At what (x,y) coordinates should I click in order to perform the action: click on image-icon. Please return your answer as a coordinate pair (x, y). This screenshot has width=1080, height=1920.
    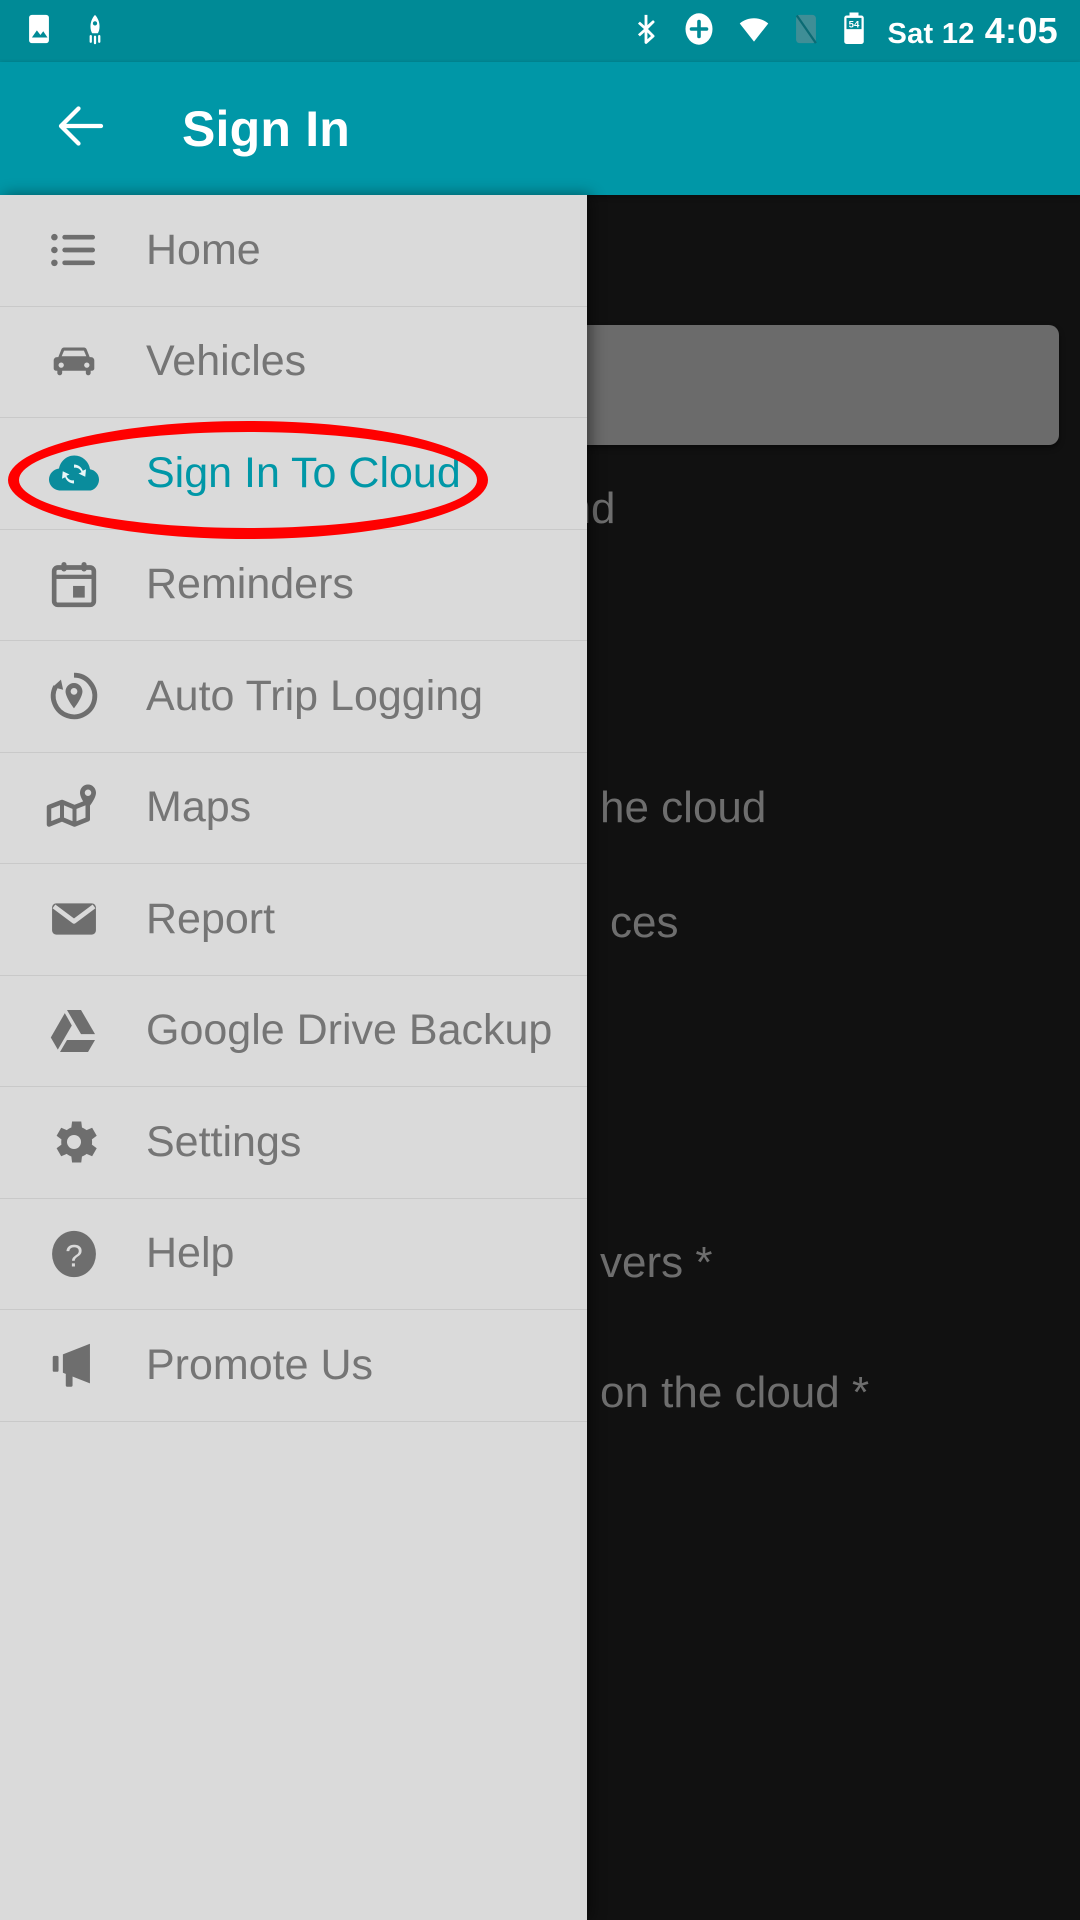
    Looking at the image, I should click on (39, 31).